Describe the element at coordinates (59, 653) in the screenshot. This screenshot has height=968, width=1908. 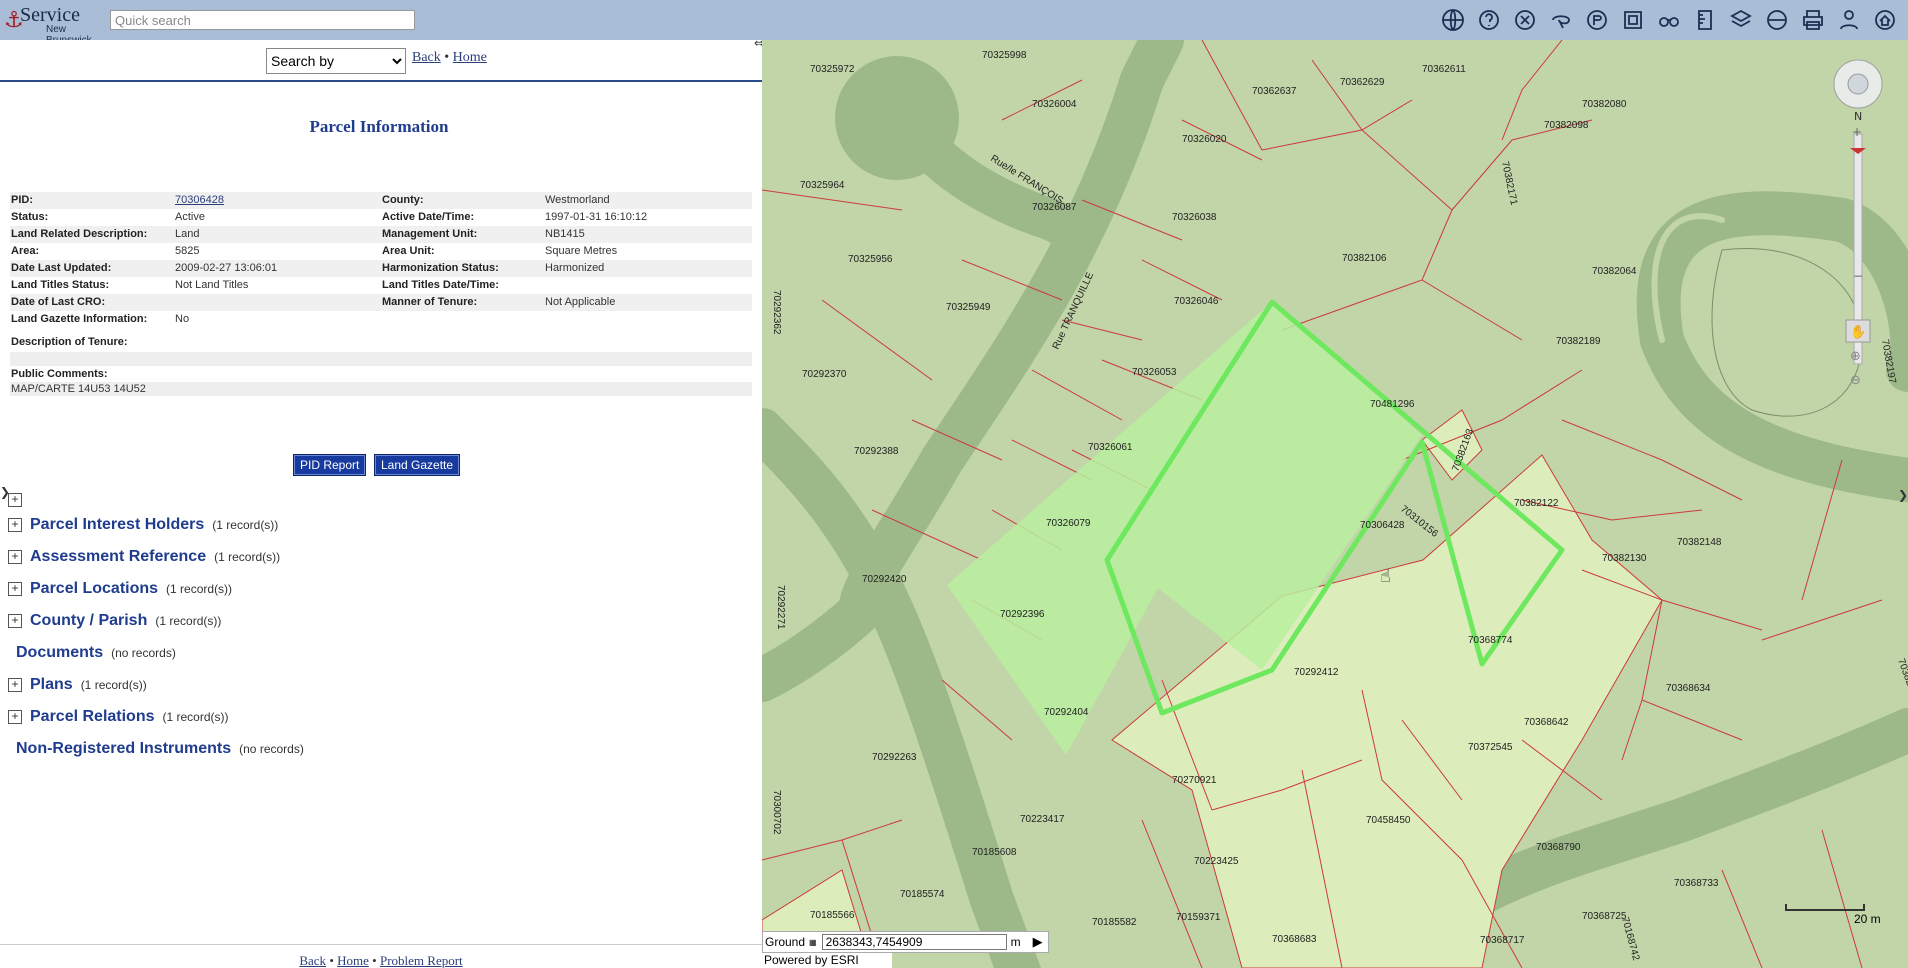
I see `section-title: Documents` at that location.